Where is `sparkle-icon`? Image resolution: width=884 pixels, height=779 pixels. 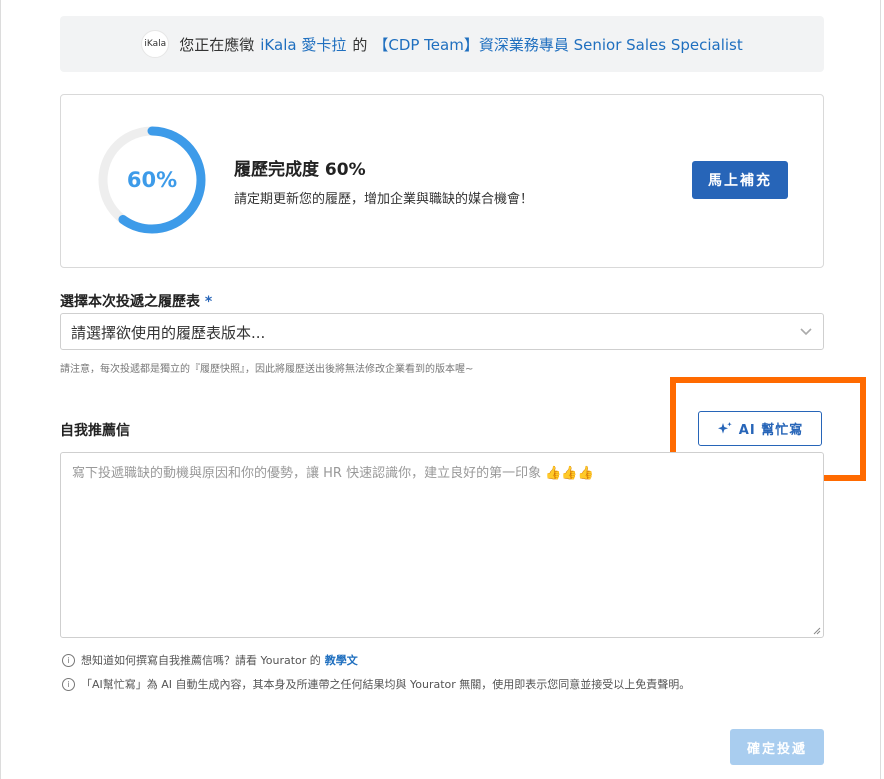 sparkle-icon is located at coordinates (724, 427).